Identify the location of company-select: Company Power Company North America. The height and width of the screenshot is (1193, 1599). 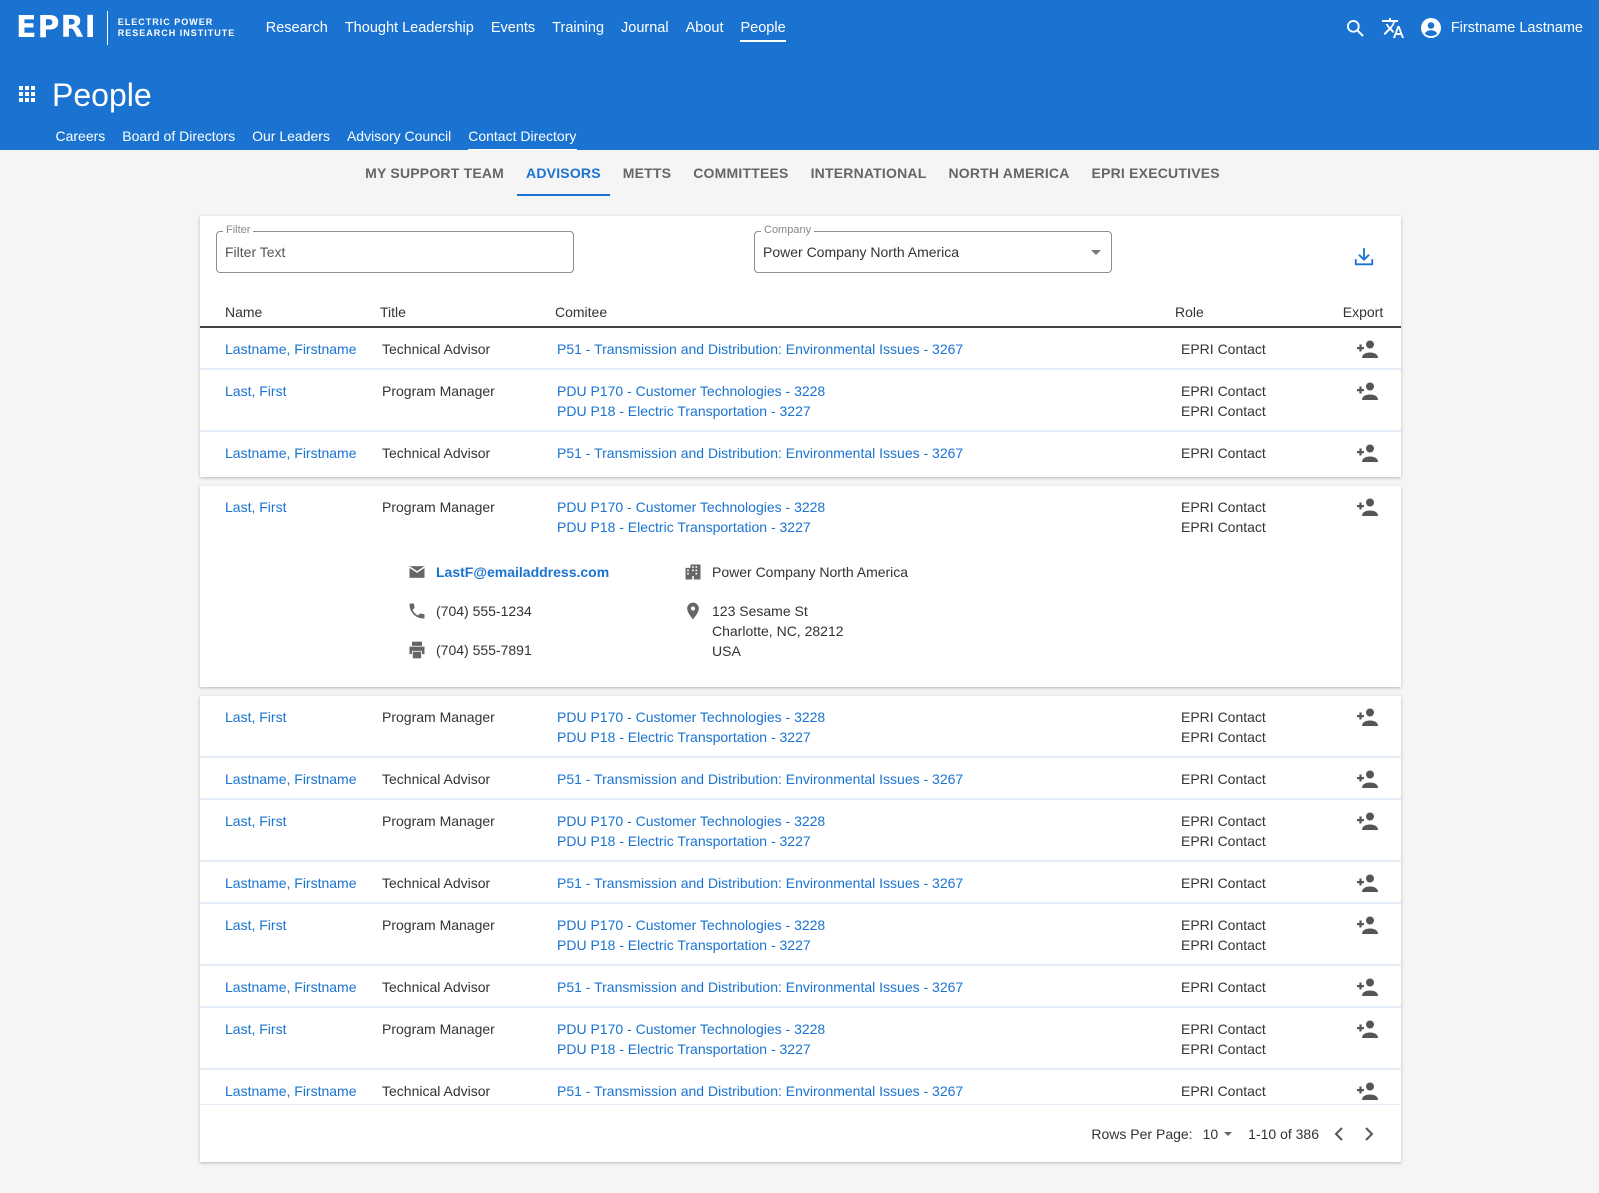
(933, 248).